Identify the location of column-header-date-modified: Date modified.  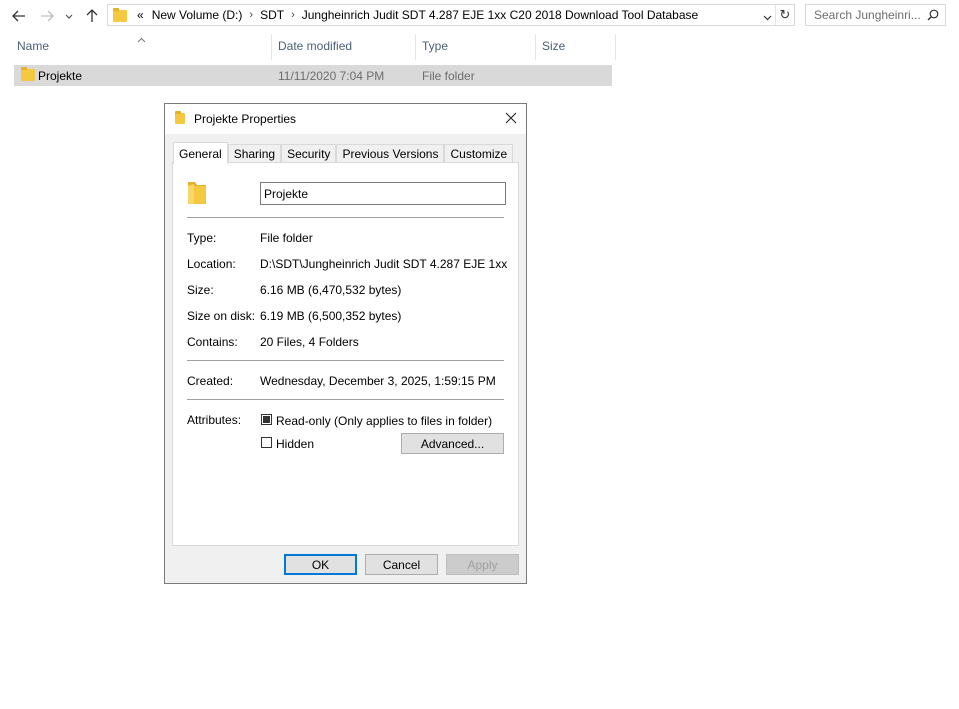
(315, 46).